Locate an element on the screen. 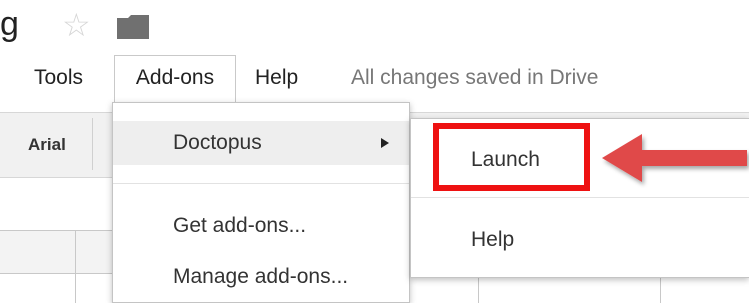  menu-item-label: Doctopus is located at coordinates (217, 142).